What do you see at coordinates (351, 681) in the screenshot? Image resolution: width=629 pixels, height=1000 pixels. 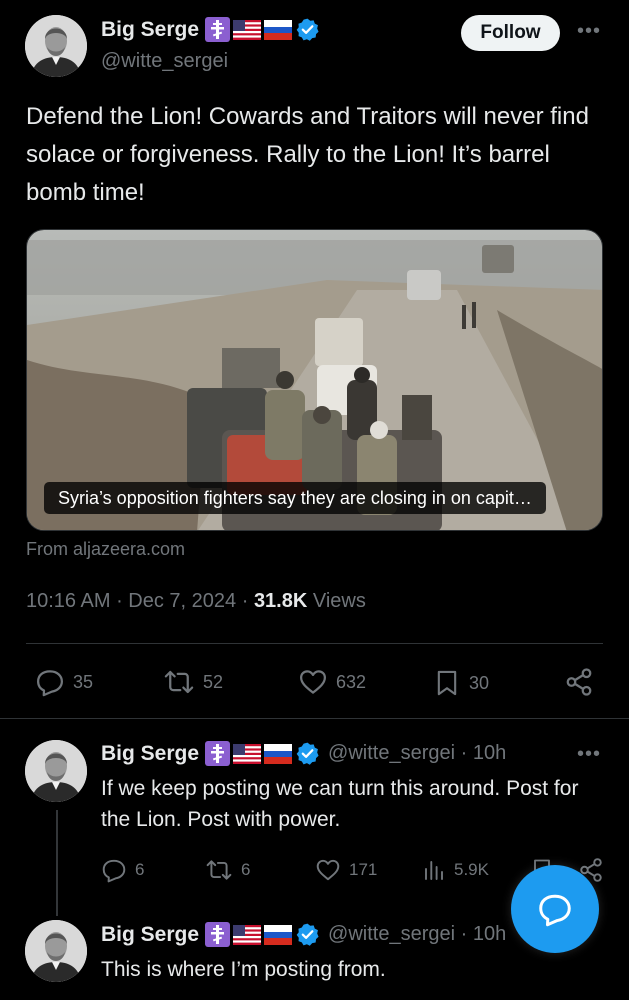 I see `like-count: 632` at bounding box center [351, 681].